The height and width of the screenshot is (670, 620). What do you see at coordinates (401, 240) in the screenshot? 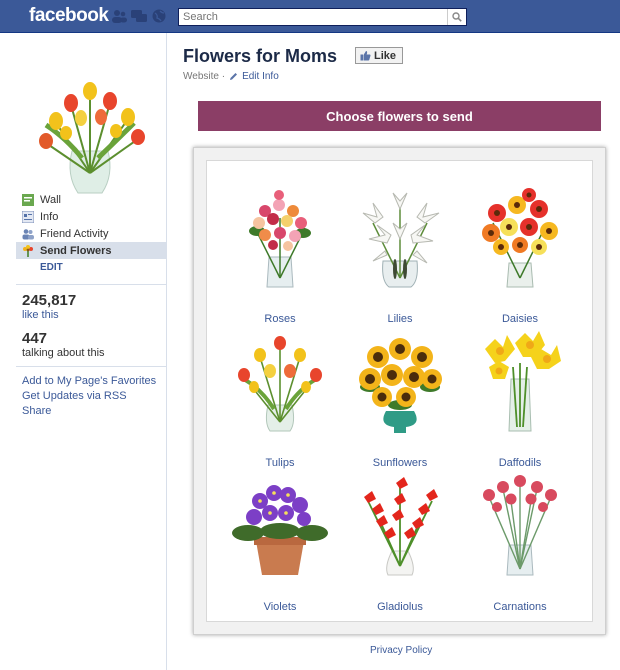
I see `lilies-bouquet-image` at bounding box center [401, 240].